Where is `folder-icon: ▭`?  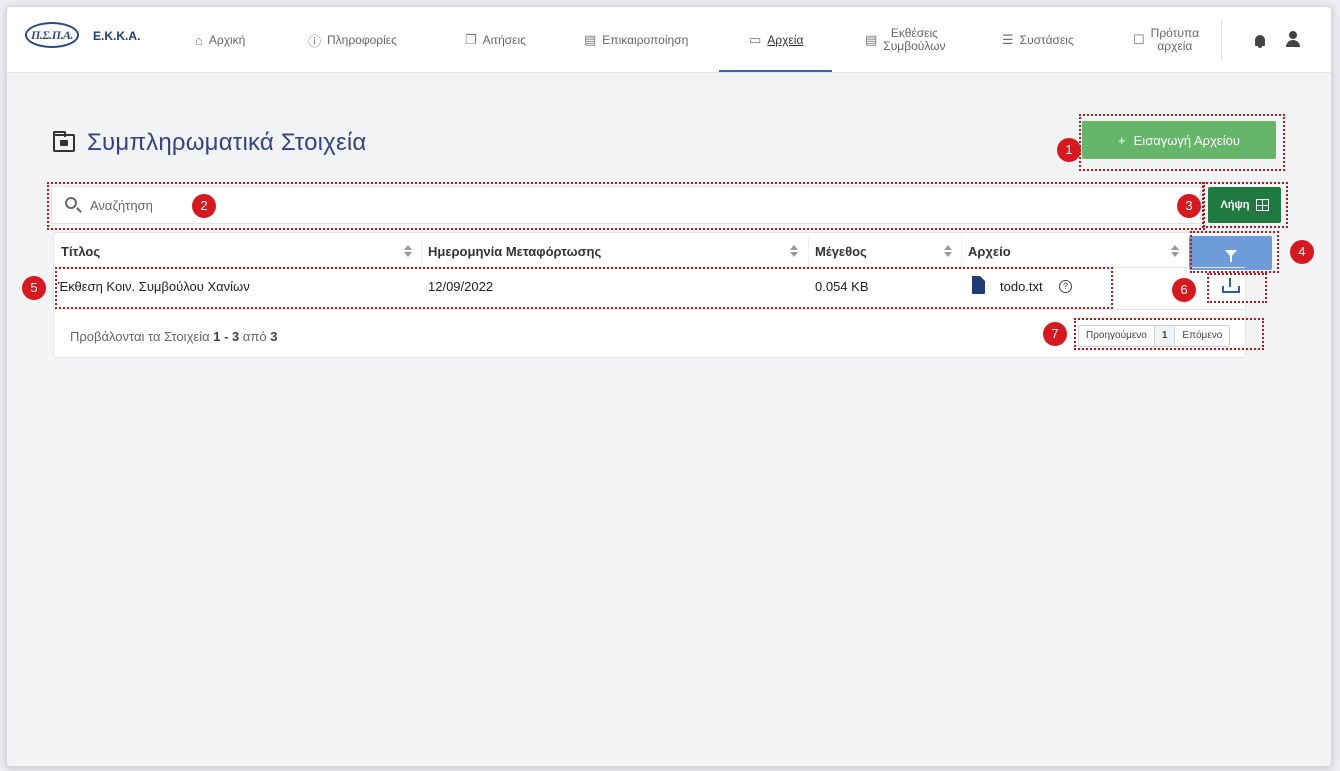 folder-icon: ▭ is located at coordinates (755, 39).